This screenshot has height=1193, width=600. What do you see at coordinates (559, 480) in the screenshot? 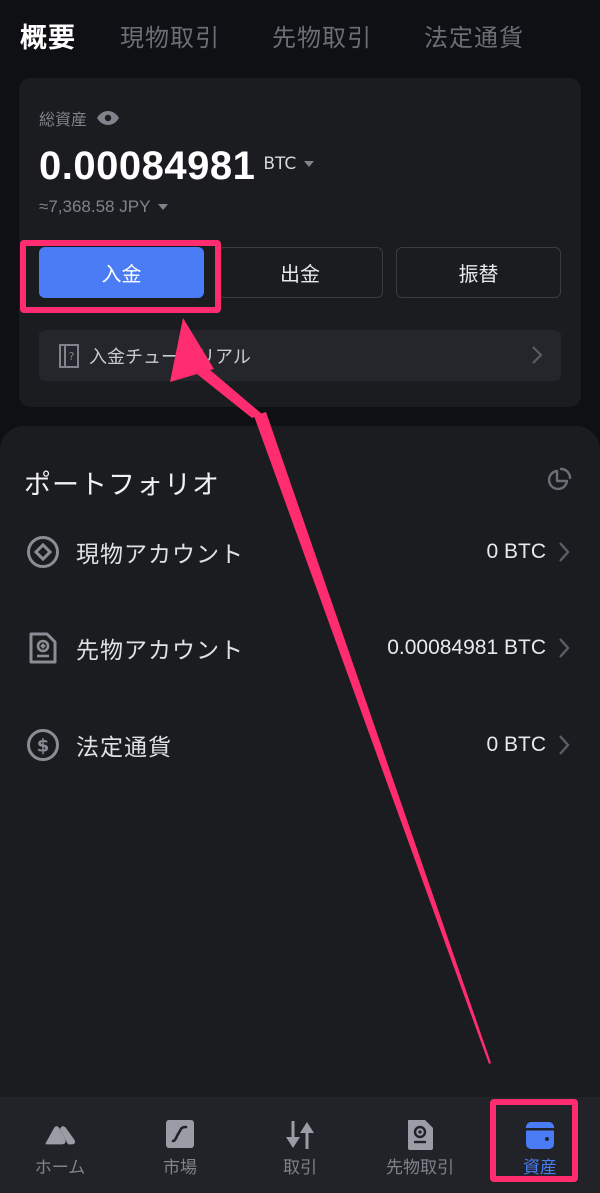
I see `pie-chart-icon` at bounding box center [559, 480].